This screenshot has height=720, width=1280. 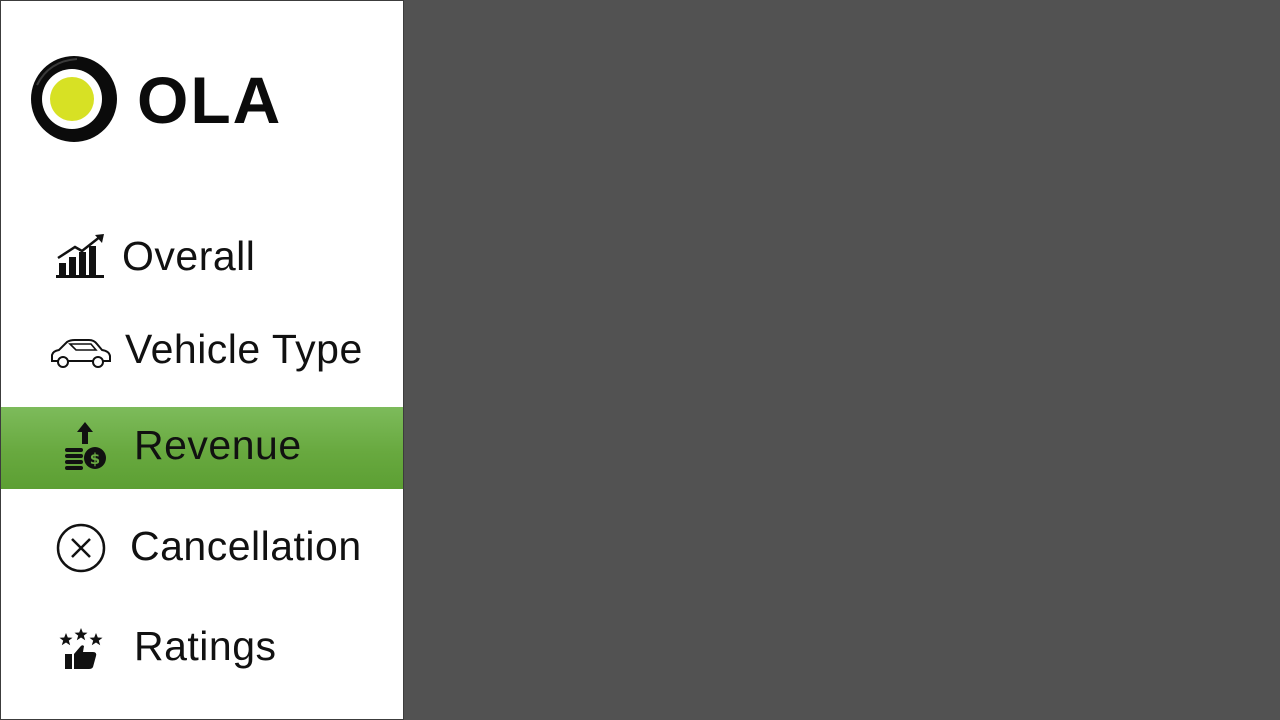 I want to click on sidebar-item-label: Revenue, so click(x=218, y=445).